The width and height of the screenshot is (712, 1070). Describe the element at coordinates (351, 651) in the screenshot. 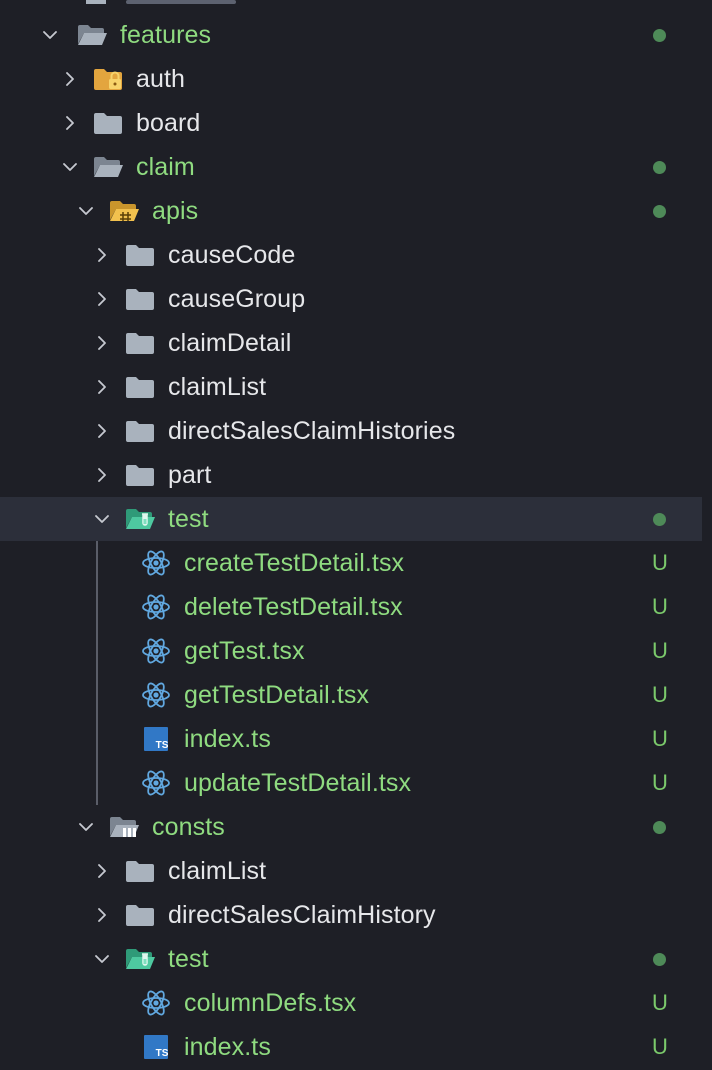

I see `file-row: getTest.tsx U` at that location.